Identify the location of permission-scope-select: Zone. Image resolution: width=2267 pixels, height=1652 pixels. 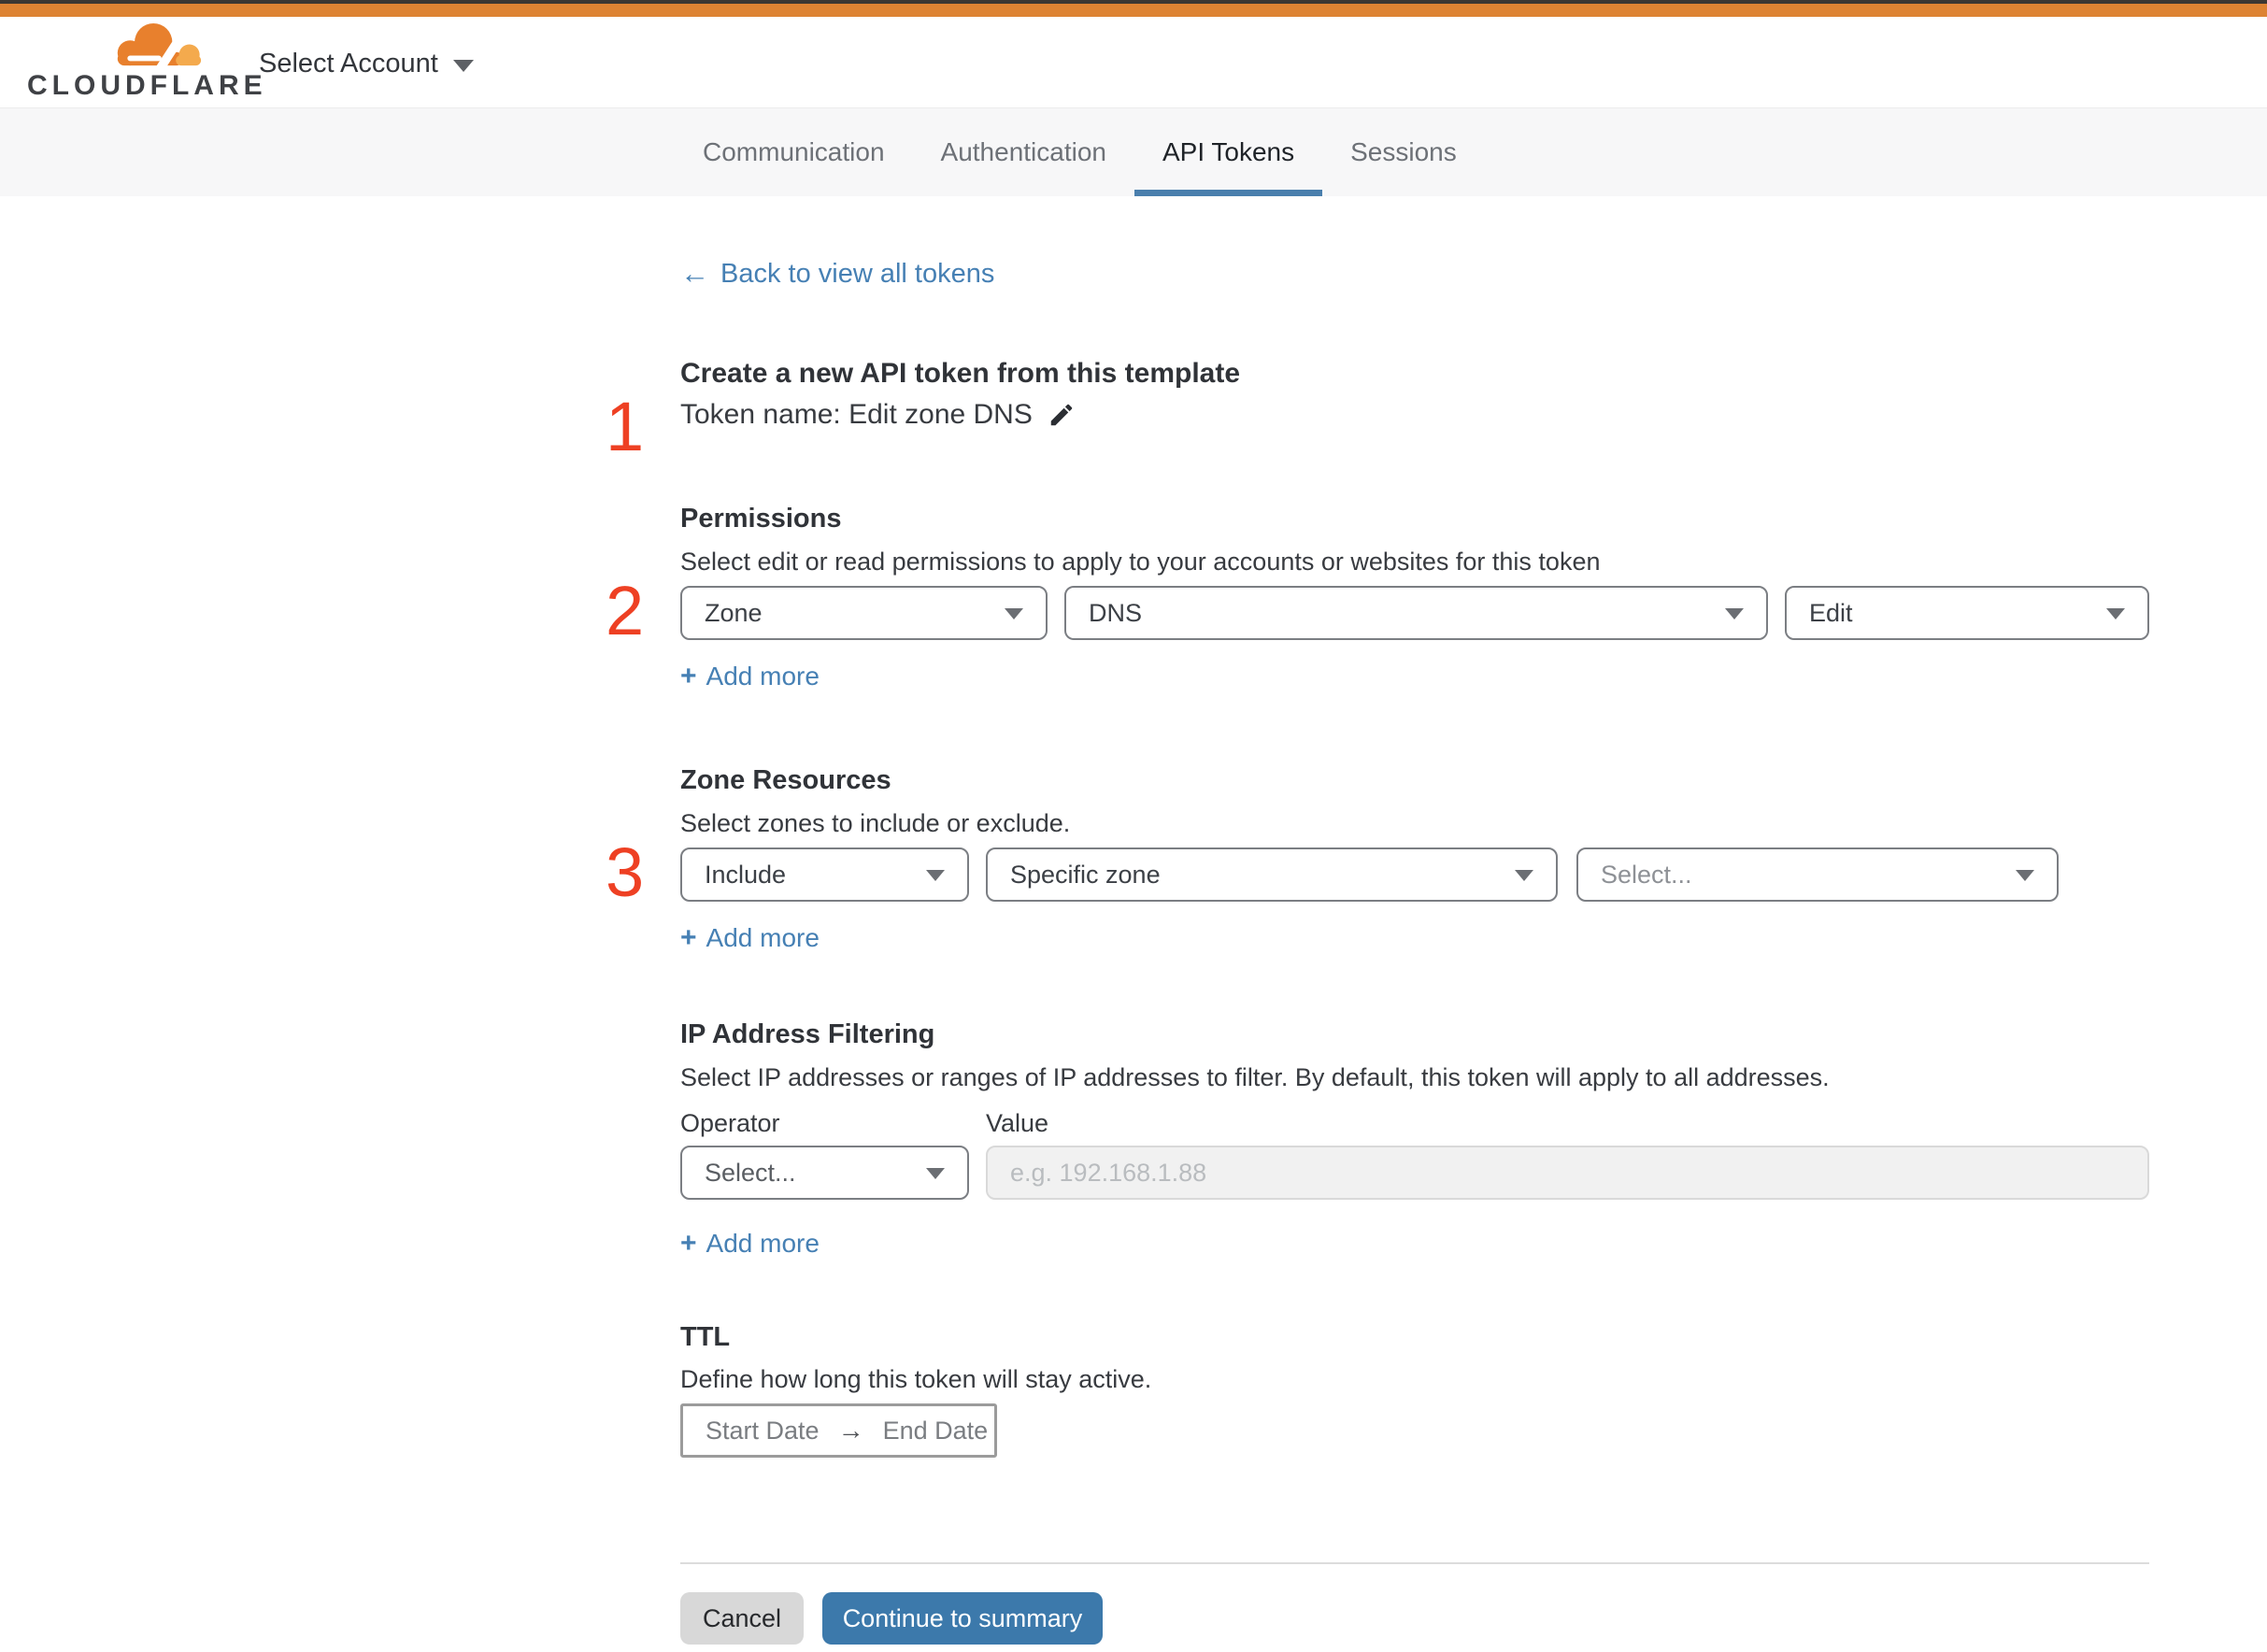
(864, 613).